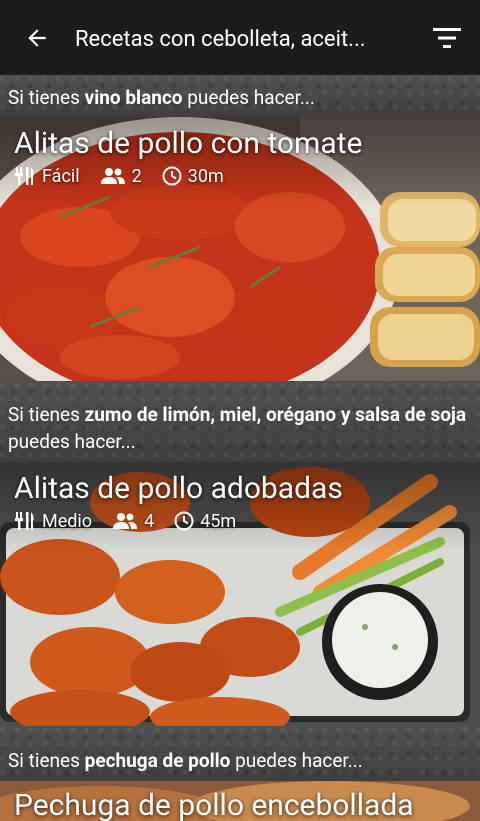  I want to click on recipe-title: Pechuga de pollo encebollada, so click(214, 804).